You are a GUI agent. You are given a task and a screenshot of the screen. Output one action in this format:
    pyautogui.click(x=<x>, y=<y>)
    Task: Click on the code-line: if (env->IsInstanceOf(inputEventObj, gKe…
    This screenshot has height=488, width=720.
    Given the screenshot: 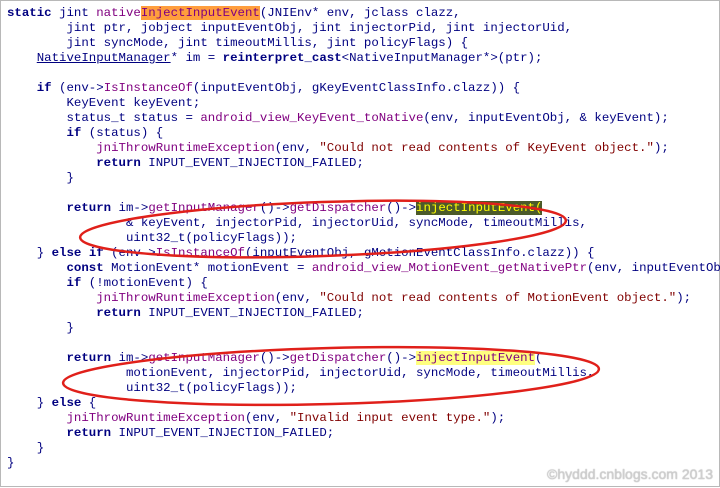 What is the action you would take?
    pyautogui.click(x=363, y=88)
    